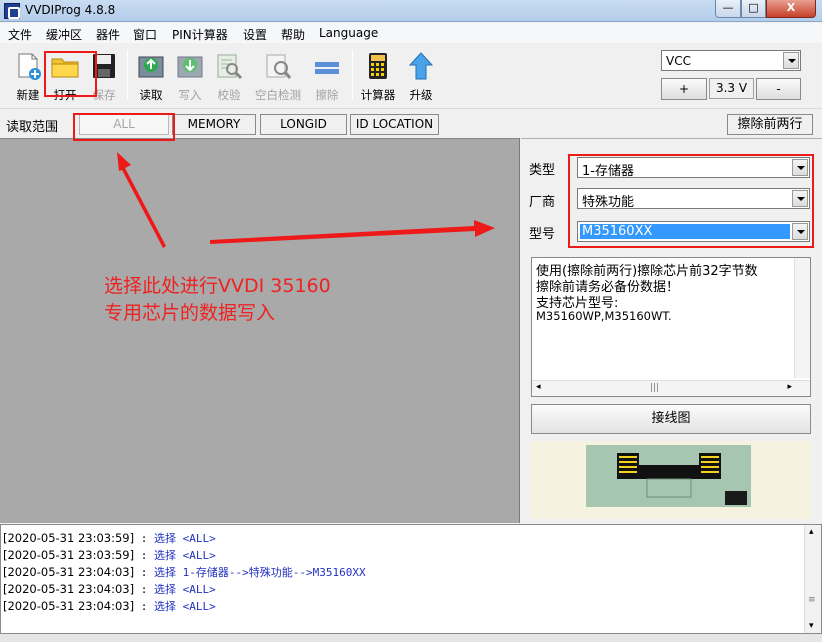  Describe the element at coordinates (802, 318) in the screenshot. I see `description-vertical-scrollbar` at that location.